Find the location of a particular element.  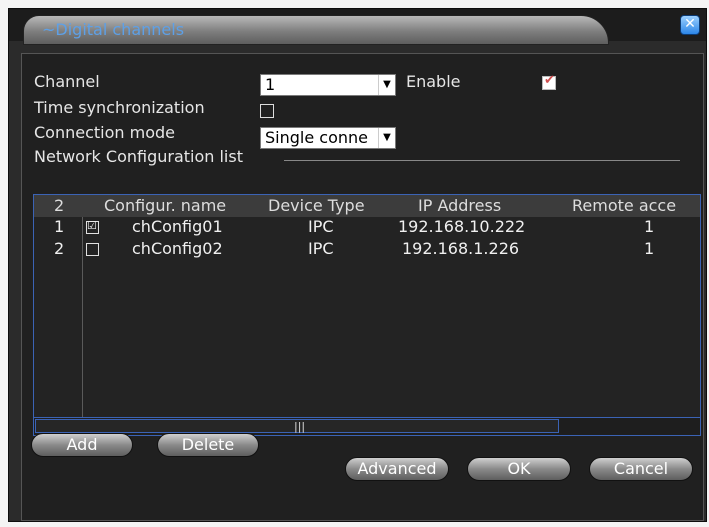

connection-mode-select: Single conne ▼ is located at coordinates (328, 138).